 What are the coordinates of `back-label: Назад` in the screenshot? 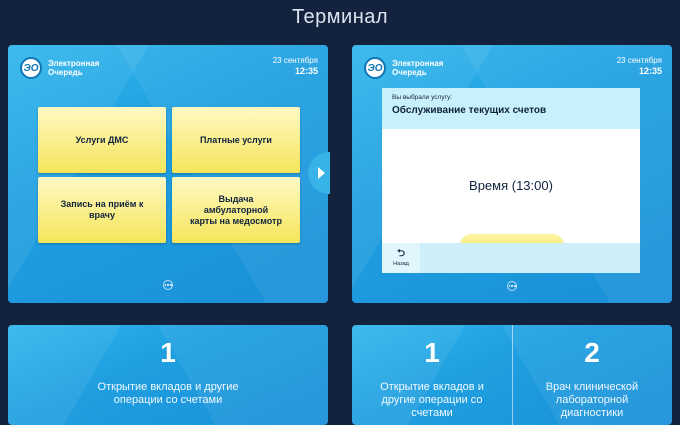 It's located at (401, 264).